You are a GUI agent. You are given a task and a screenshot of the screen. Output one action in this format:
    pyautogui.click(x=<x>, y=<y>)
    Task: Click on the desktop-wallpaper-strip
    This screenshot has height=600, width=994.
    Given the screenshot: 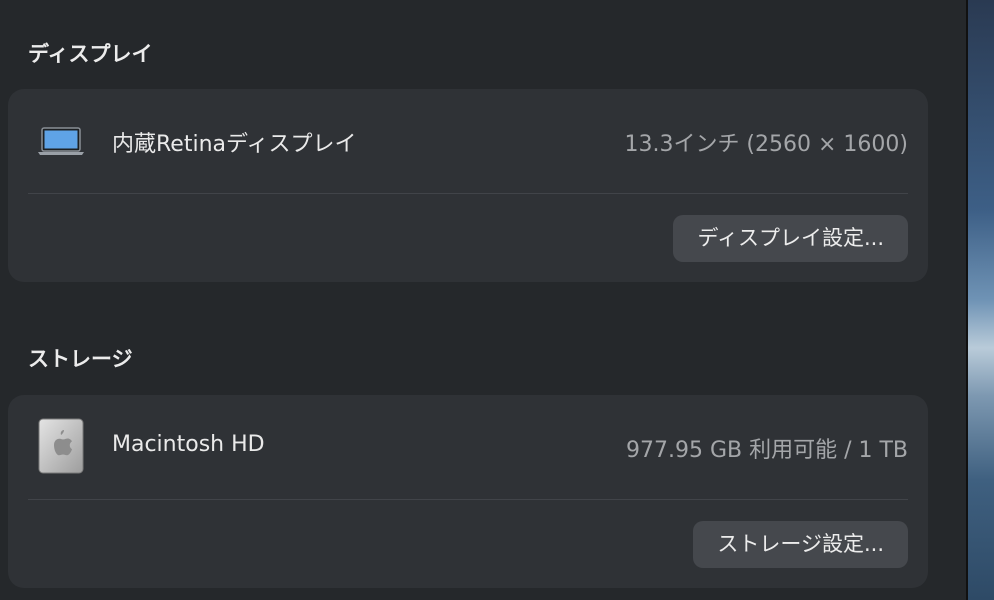 What is the action you would take?
    pyautogui.click(x=980, y=300)
    